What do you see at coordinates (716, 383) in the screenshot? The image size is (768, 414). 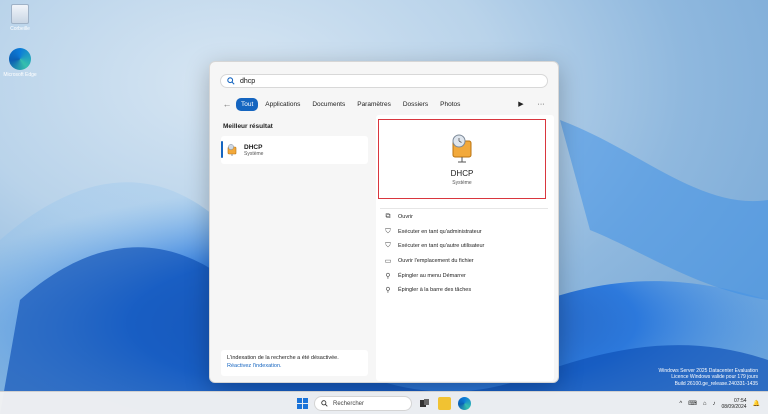 I see `watermark-line: Build 26100.ge_release.240331-1435` at bounding box center [716, 383].